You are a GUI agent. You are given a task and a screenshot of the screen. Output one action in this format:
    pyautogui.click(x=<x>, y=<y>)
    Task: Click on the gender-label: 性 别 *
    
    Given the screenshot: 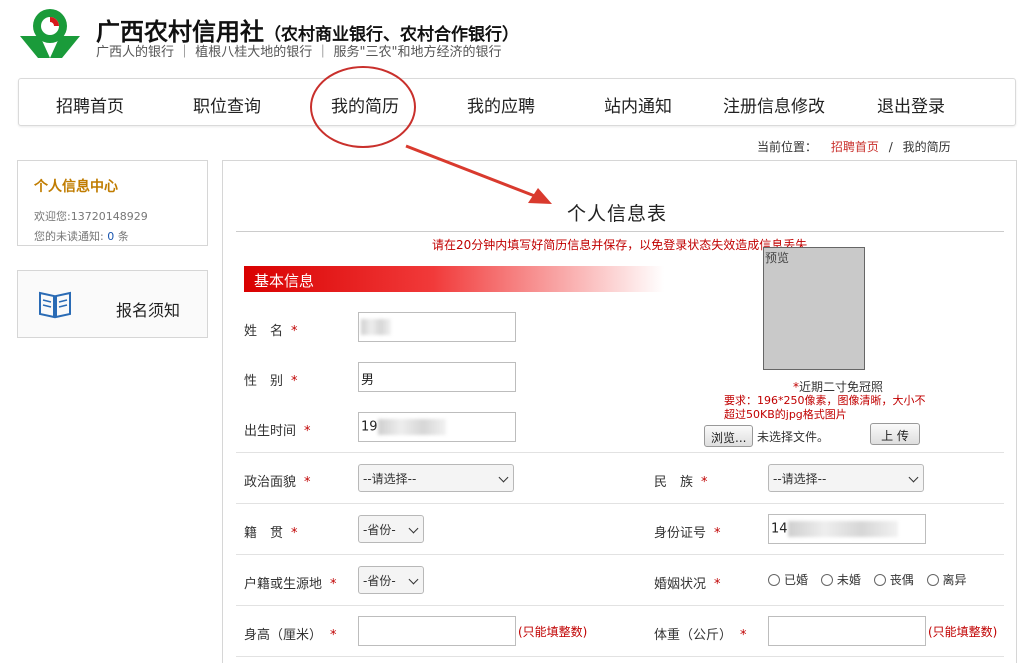 What is the action you would take?
    pyautogui.click(x=271, y=381)
    